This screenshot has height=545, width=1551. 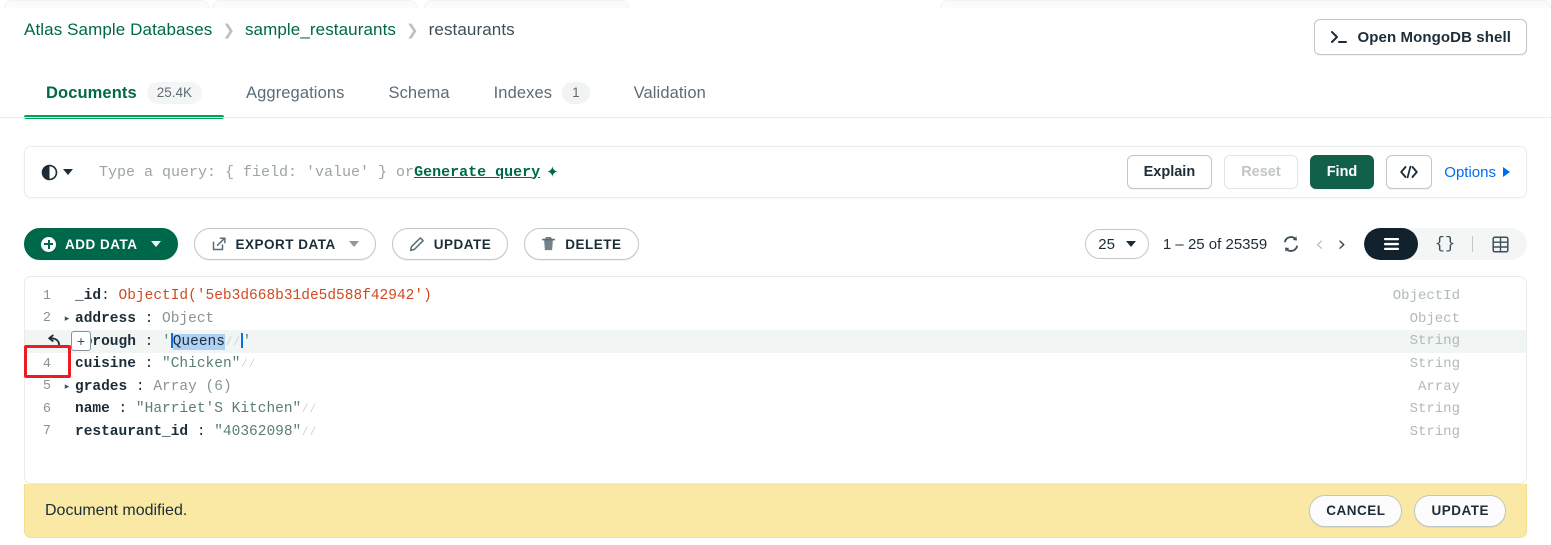 What do you see at coordinates (54, 341) in the screenshot?
I see `revert-arrow-icon` at bounding box center [54, 341].